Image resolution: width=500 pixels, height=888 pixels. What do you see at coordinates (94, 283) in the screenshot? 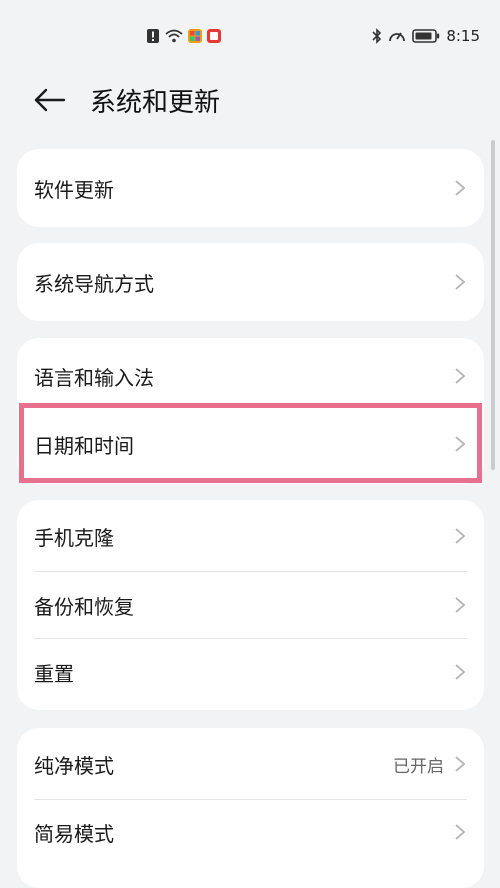
I see `row-label: 系统导航方式` at bounding box center [94, 283].